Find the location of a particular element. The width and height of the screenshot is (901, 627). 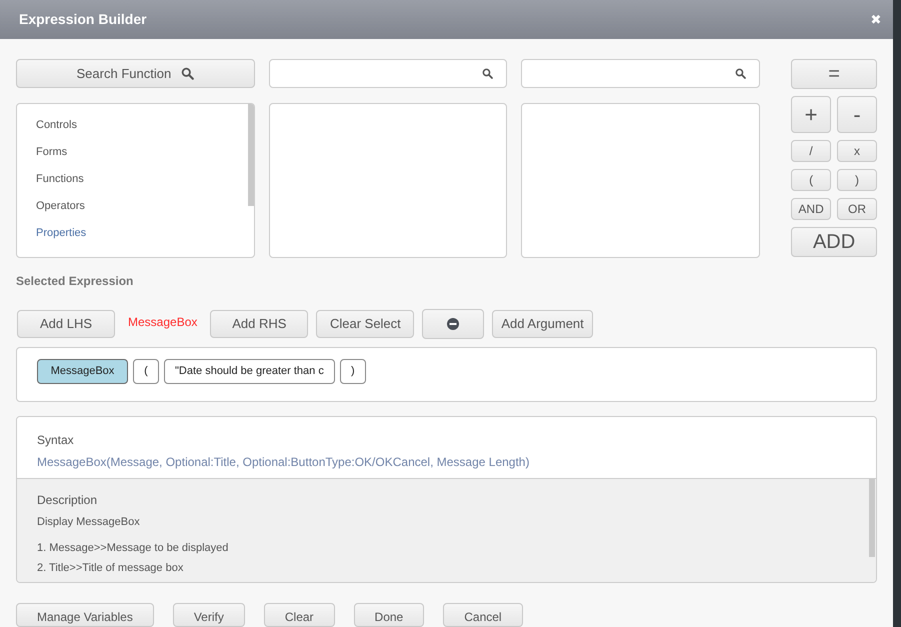

footer-button: Verify is located at coordinates (208, 615).